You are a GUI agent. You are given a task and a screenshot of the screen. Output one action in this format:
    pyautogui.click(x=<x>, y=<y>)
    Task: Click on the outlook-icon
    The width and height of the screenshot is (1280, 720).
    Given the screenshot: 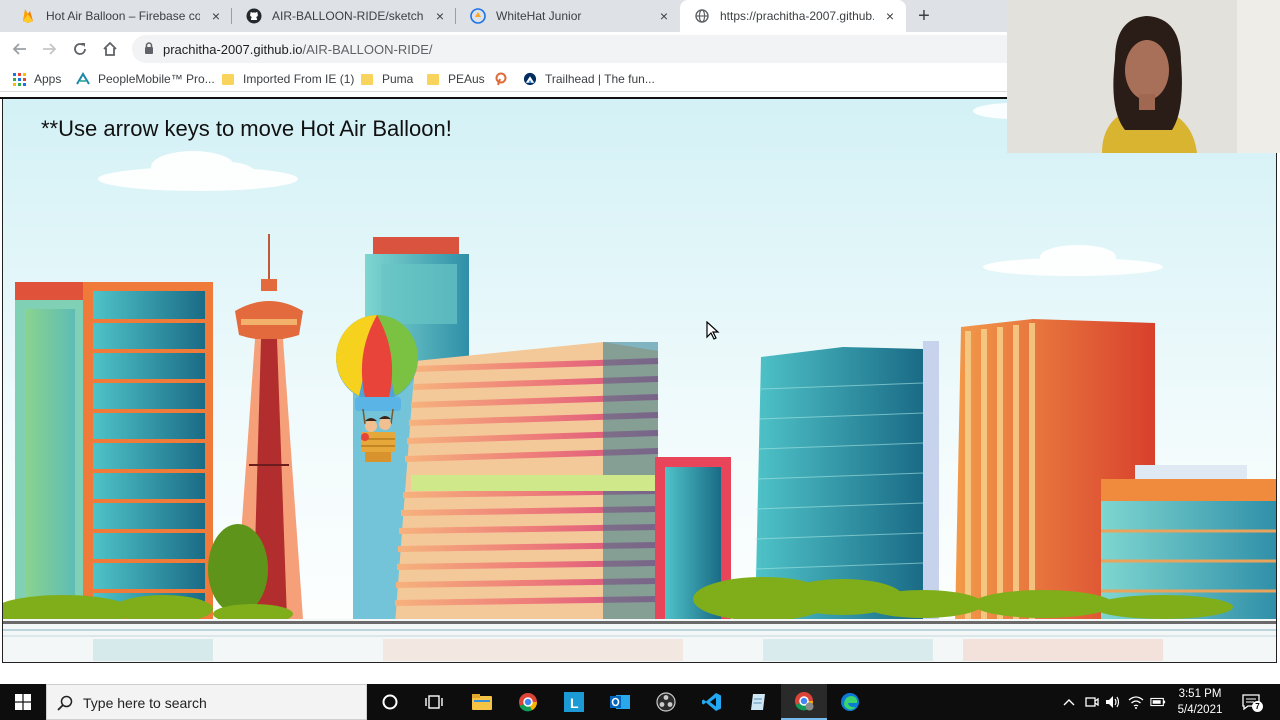 What is the action you would take?
    pyautogui.click(x=620, y=702)
    